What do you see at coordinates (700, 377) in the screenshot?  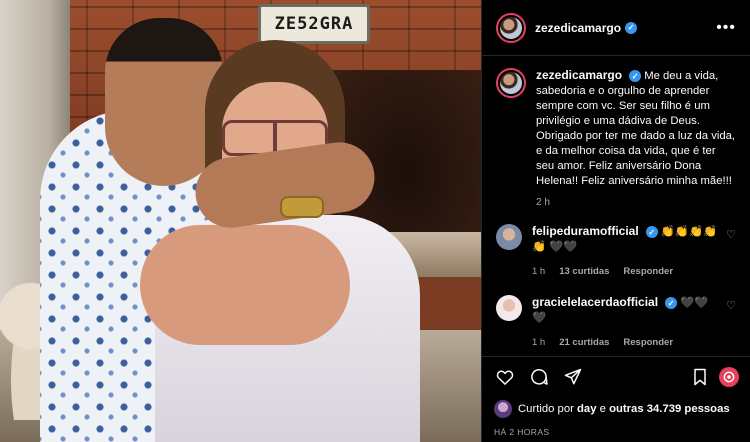 I see `bookmark-icon` at bounding box center [700, 377].